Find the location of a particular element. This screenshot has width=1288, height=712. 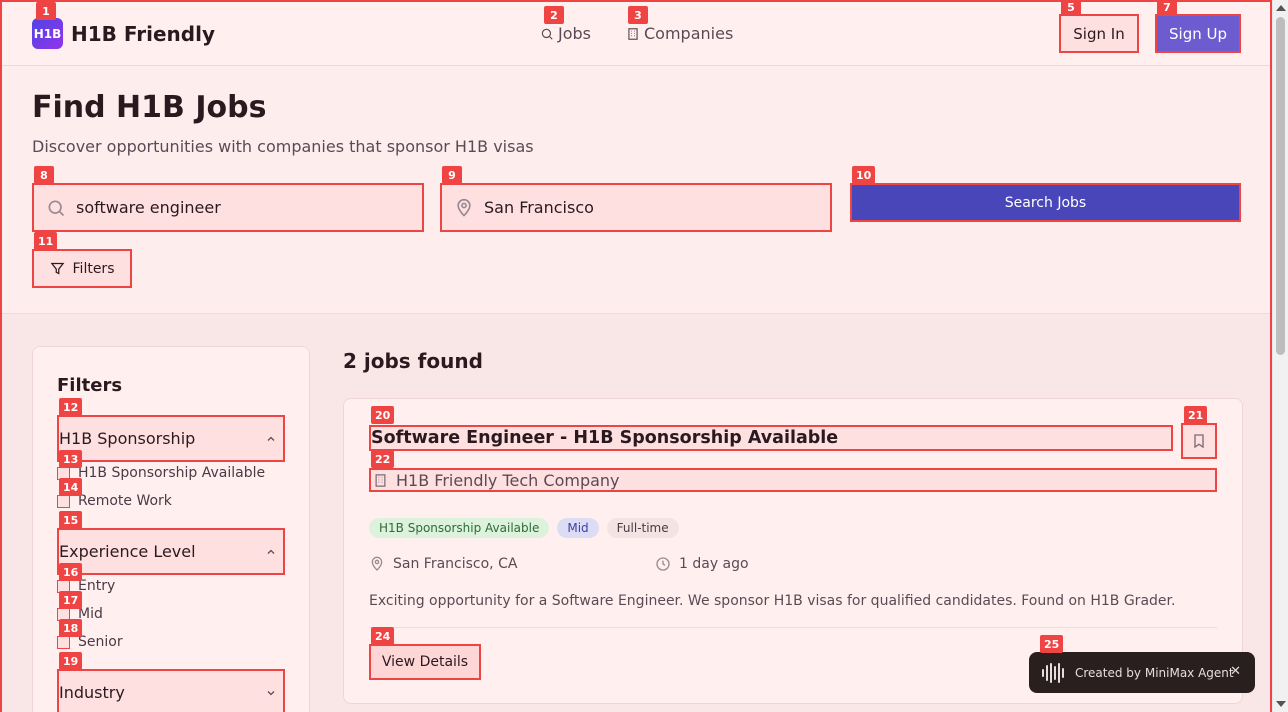

sign-up-button: Sign Up is located at coordinates (1198, 33).